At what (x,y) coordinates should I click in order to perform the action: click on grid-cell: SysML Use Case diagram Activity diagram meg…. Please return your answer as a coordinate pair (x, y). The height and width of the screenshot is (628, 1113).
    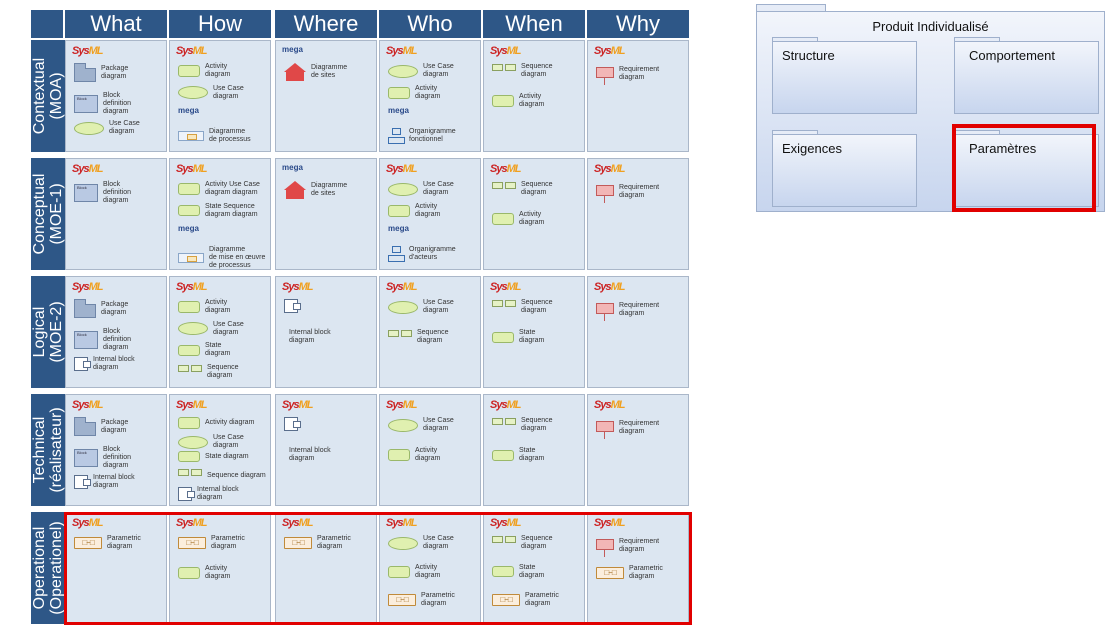
    Looking at the image, I should click on (430, 214).